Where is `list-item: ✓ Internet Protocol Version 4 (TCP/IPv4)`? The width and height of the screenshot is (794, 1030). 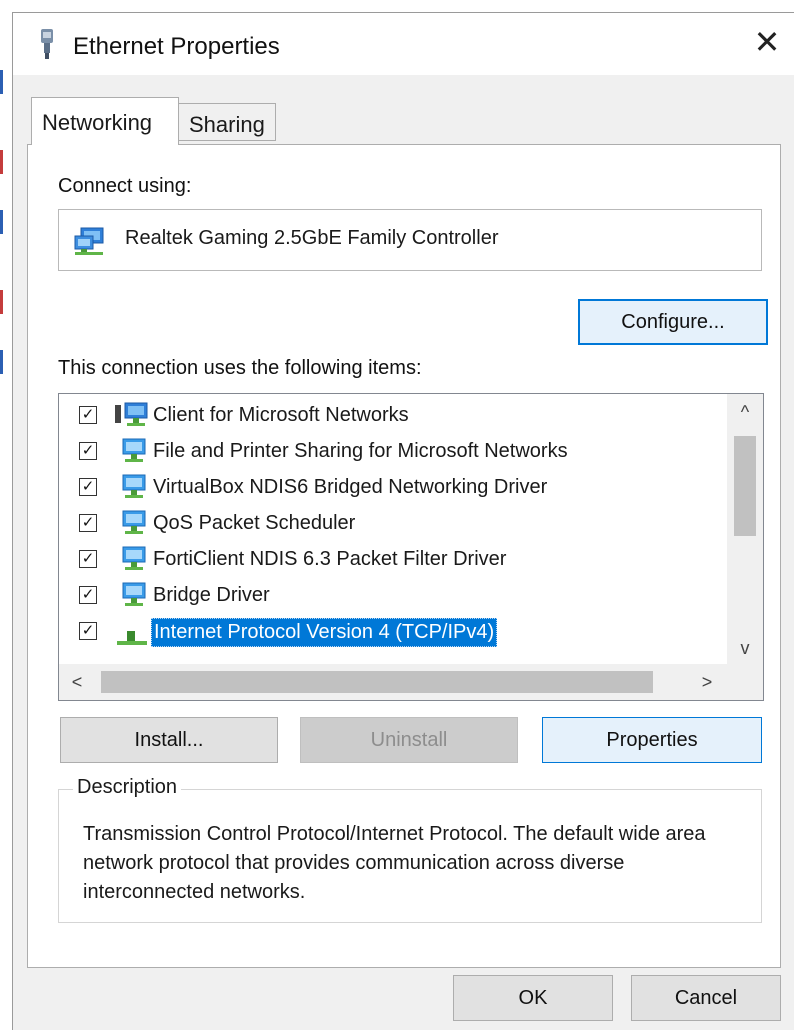
list-item: ✓ Internet Protocol Version 4 (TCP/IPv4) is located at coordinates (391, 632).